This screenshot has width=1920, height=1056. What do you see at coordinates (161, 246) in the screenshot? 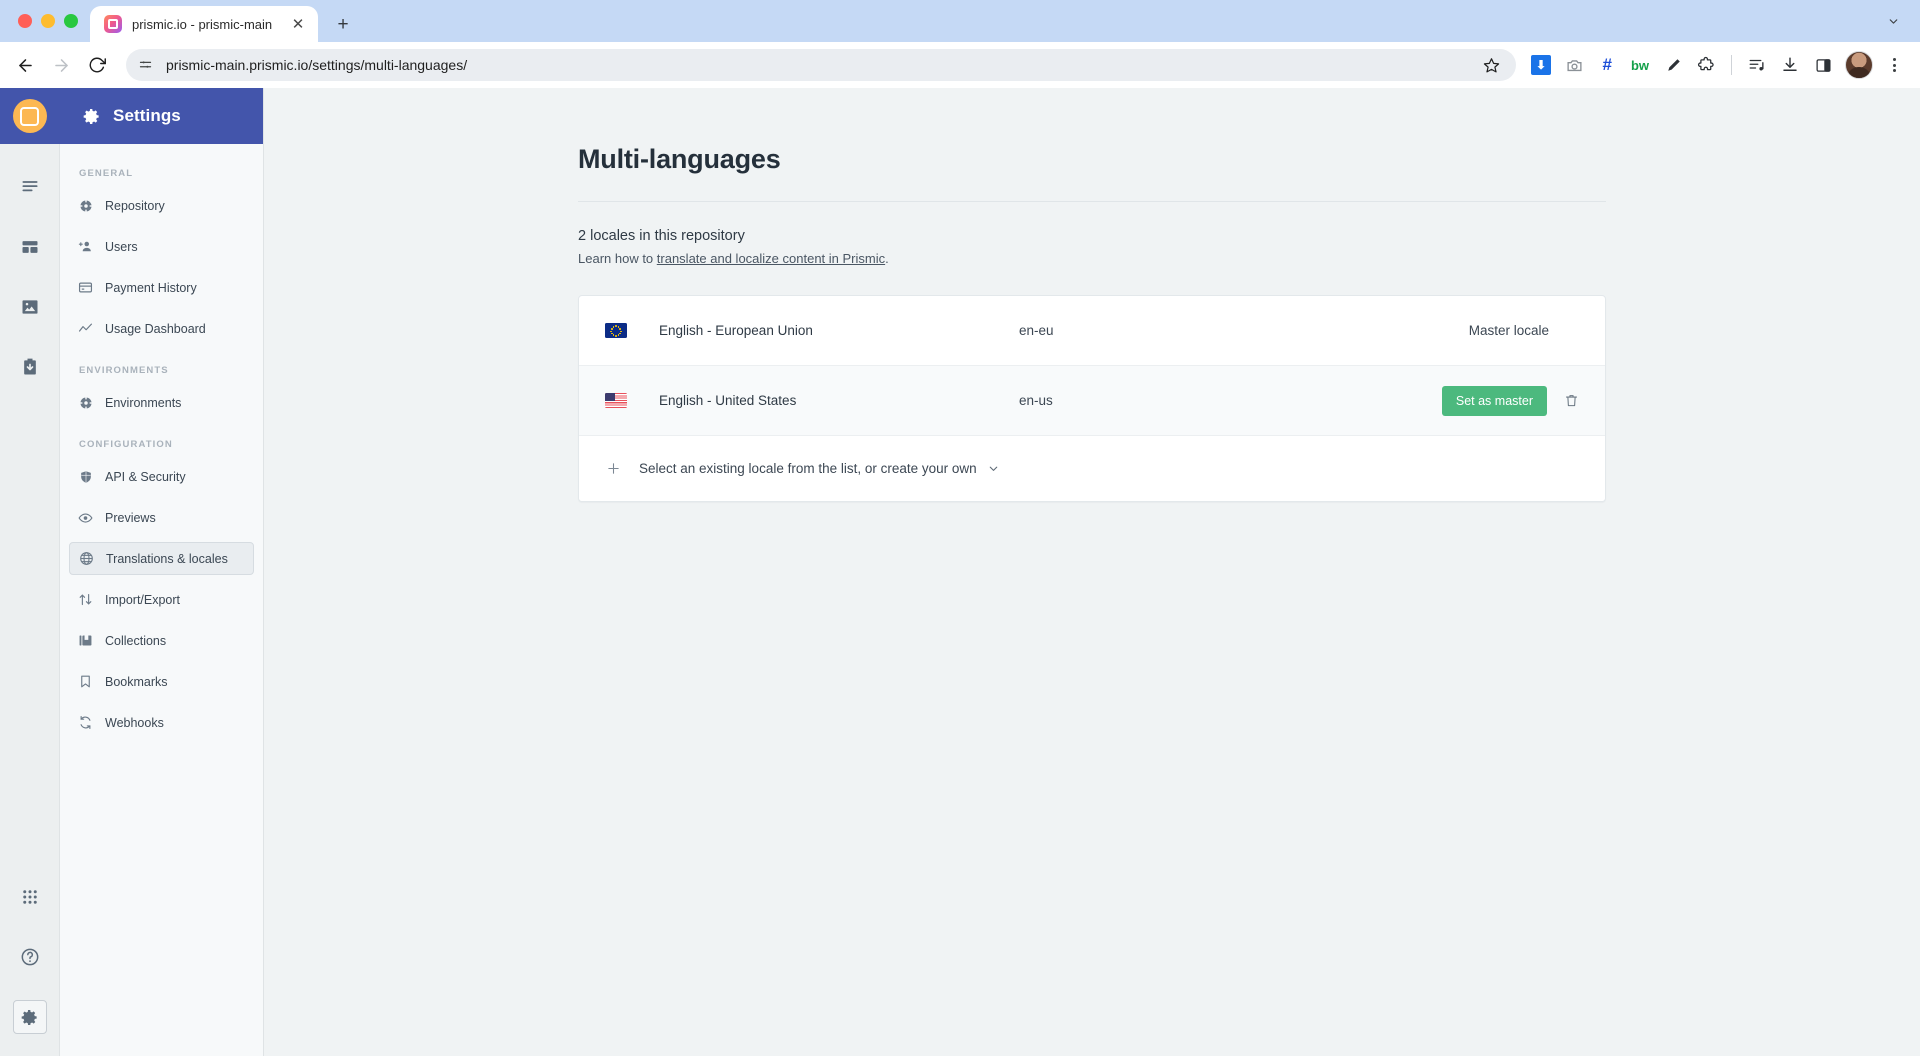
I see `sidebar-item-users: Users` at bounding box center [161, 246].